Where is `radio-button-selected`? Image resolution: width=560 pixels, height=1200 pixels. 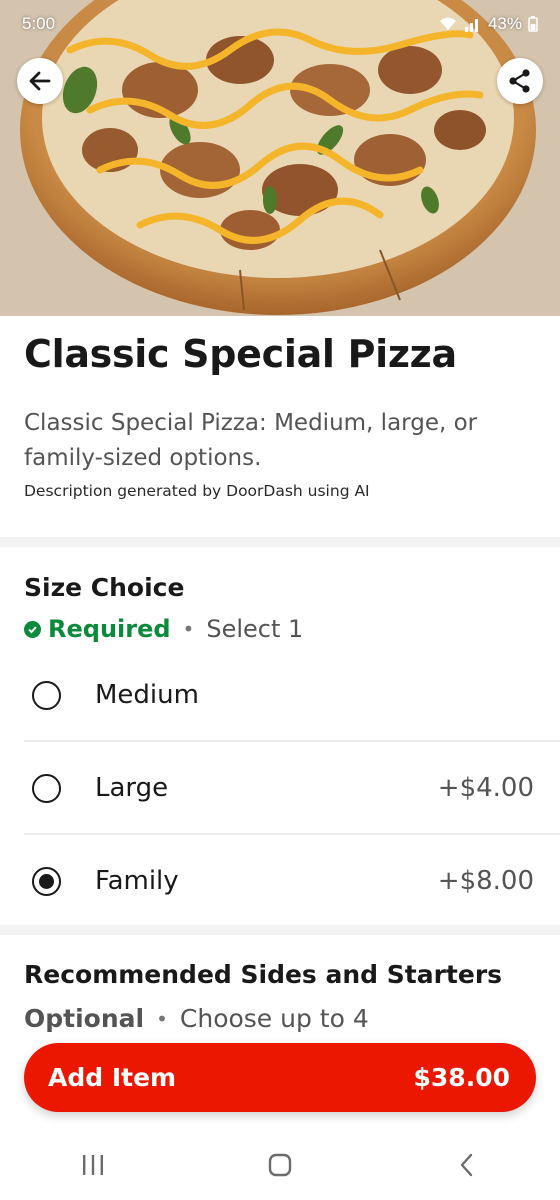
radio-button-selected is located at coordinates (46, 881).